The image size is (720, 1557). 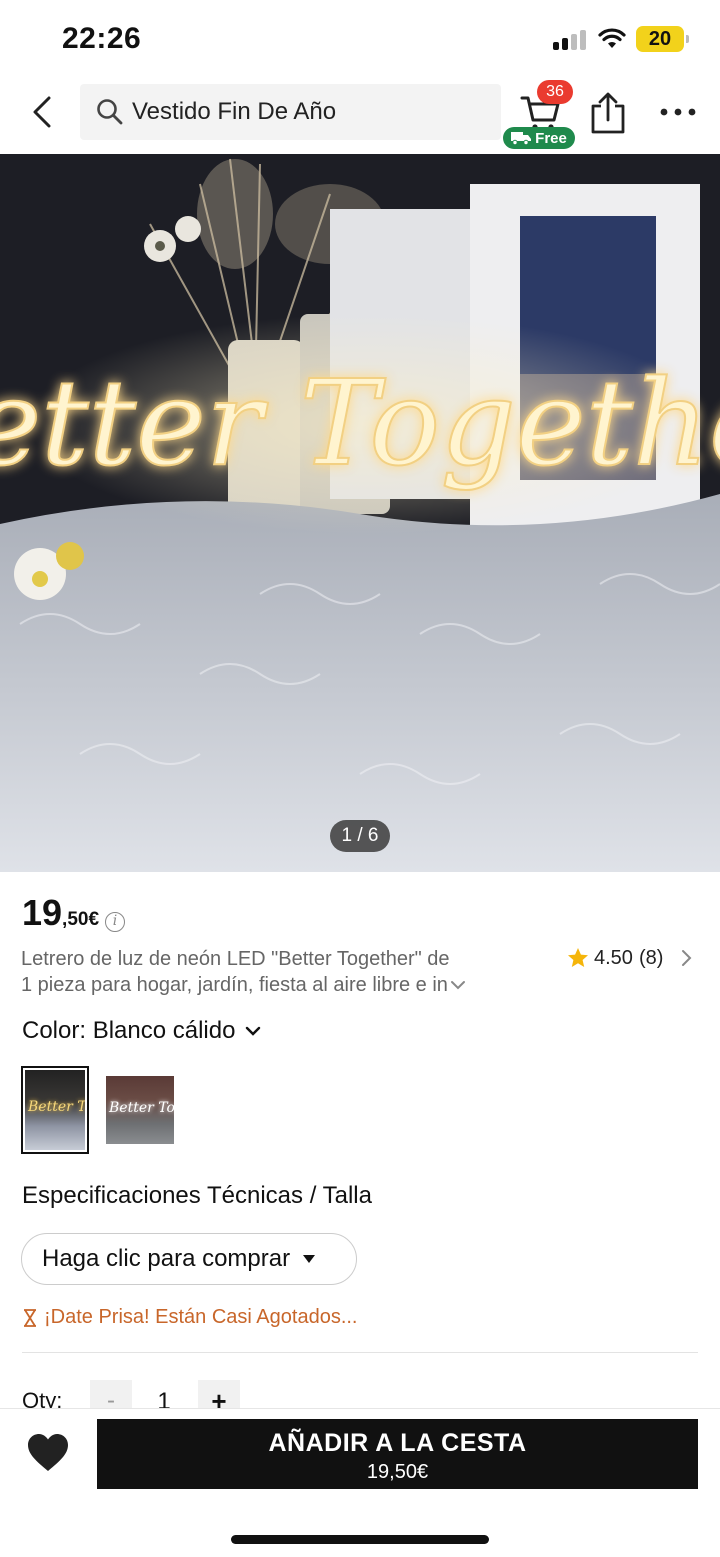 I want to click on review-count: (8), so click(x=651, y=957).